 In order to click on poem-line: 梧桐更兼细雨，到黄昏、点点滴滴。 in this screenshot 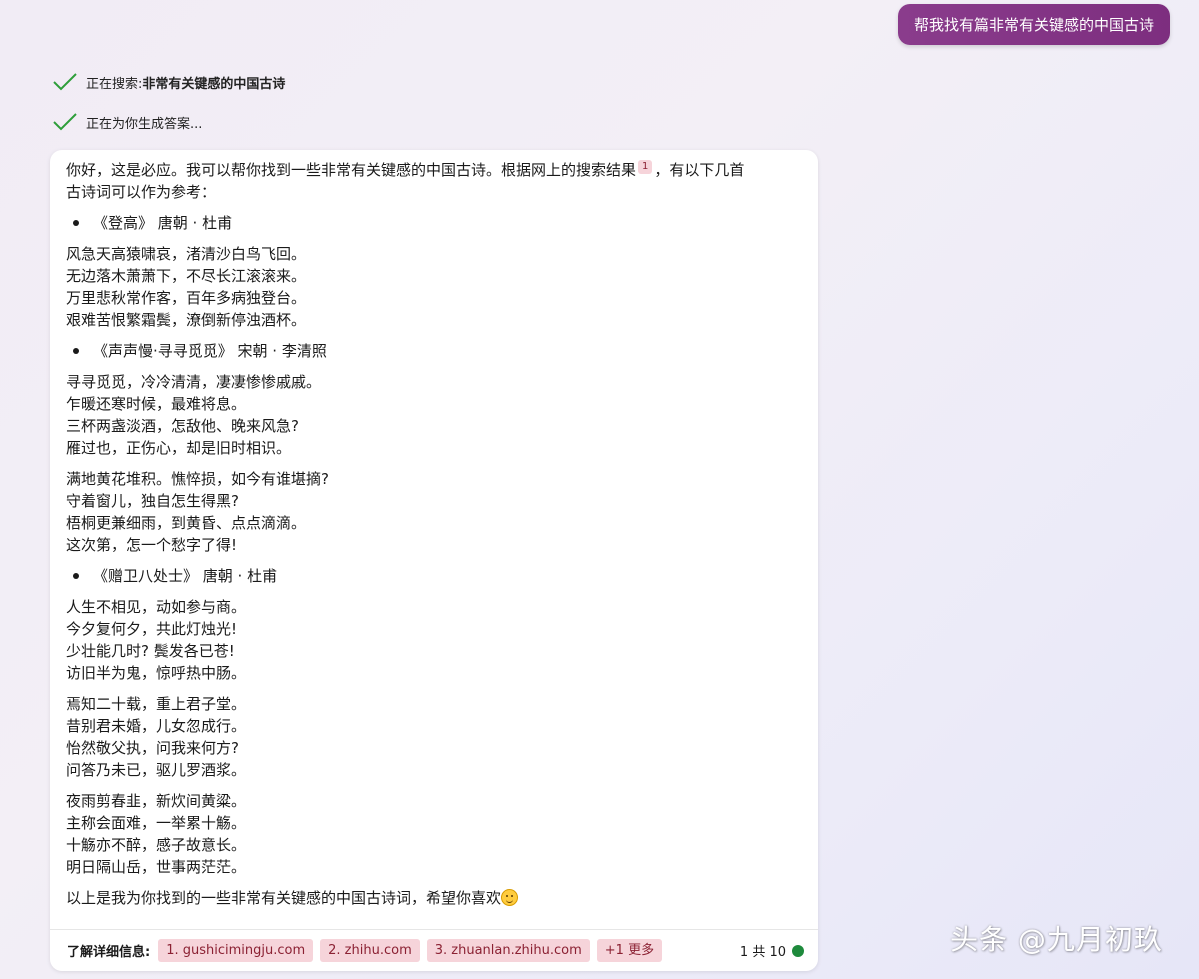, I will do `click(186, 523)`.